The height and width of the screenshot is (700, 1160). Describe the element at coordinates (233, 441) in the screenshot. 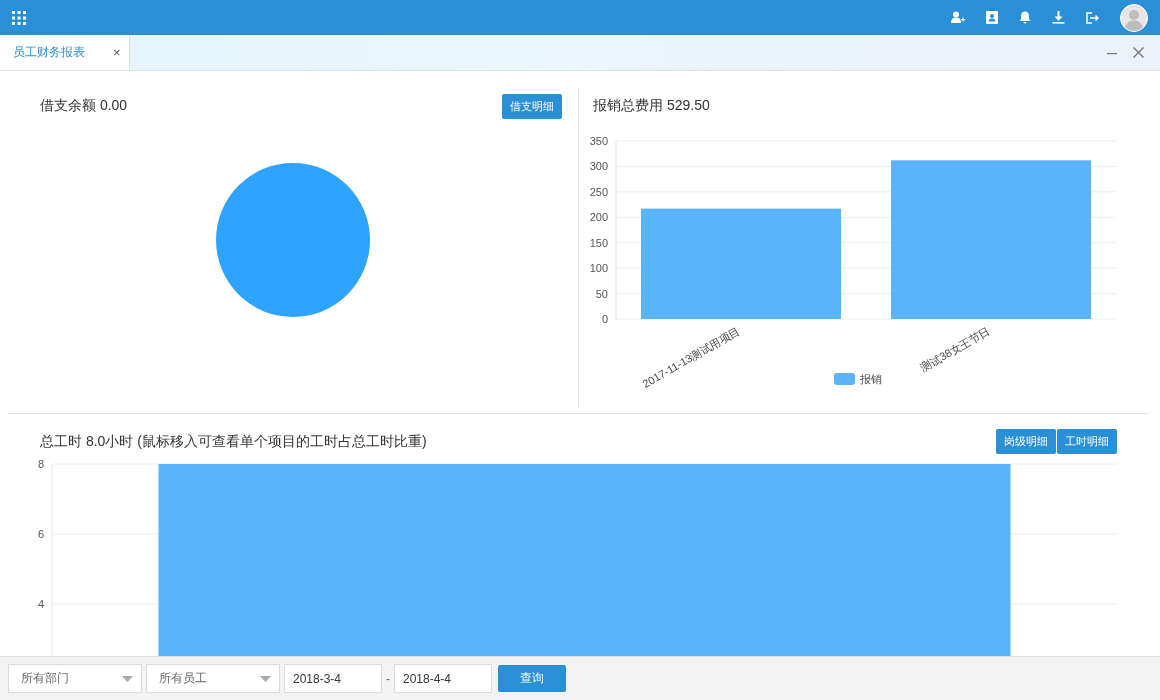

I see `panel-title: 总工时 8.0小时 (鼠标移入可查看单个项目的工时占总工时比重)` at that location.